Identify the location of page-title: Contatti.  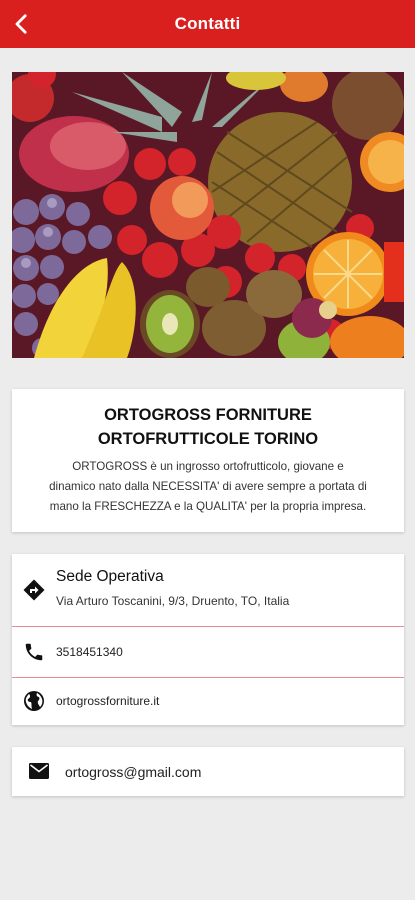
(207, 23).